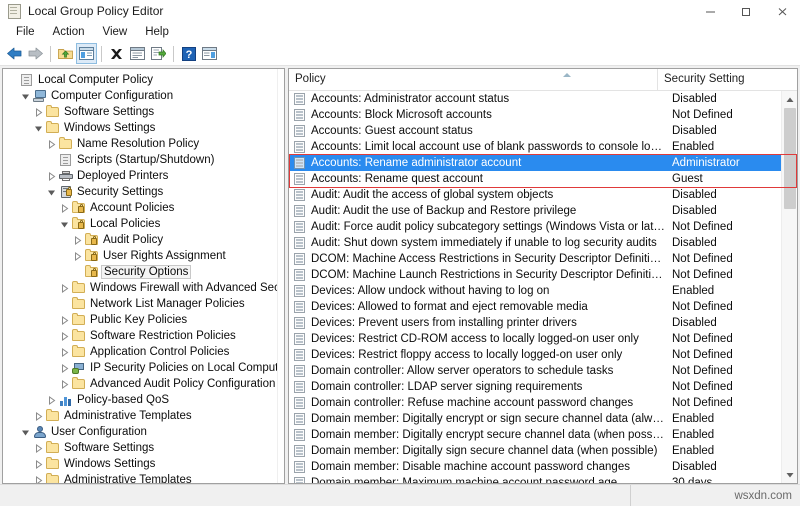 The height and width of the screenshot is (506, 800). What do you see at coordinates (158, 53) in the screenshot?
I see `export-list-icon` at bounding box center [158, 53].